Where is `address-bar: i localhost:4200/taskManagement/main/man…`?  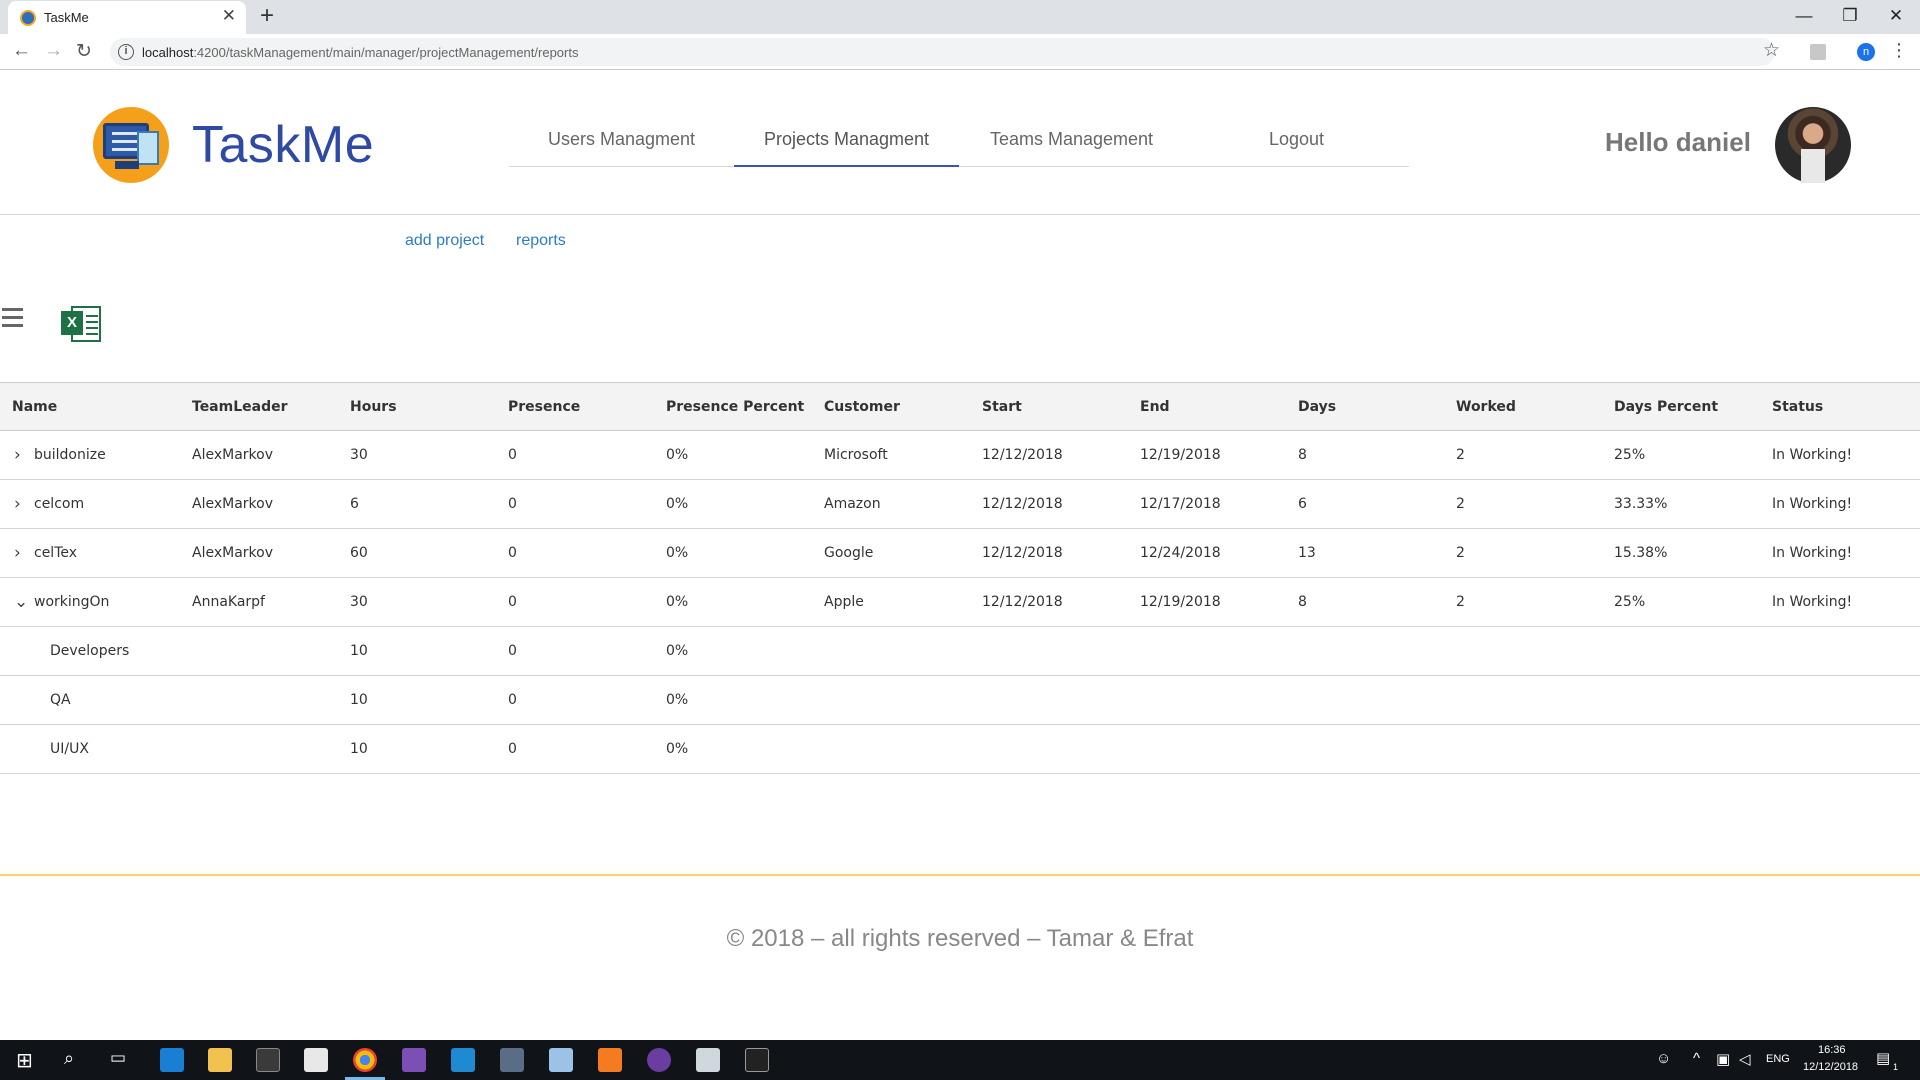 address-bar: i localhost:4200/taskManagement/main/man… is located at coordinates (942, 52).